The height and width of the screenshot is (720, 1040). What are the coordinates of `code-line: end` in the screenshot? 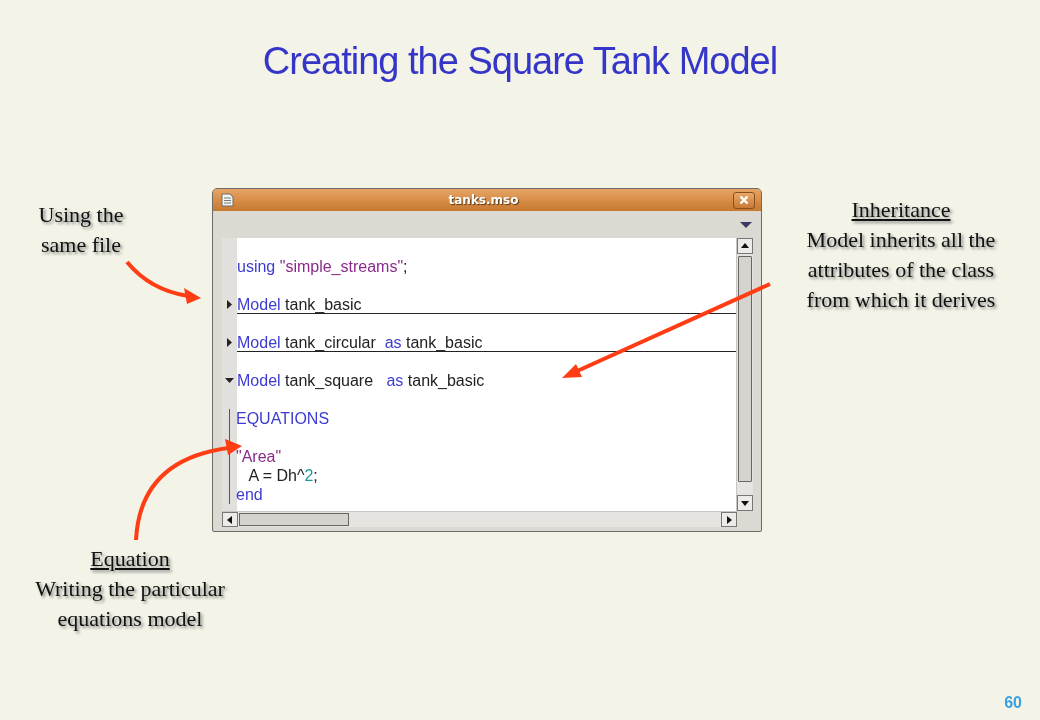 It's located at (250, 494).